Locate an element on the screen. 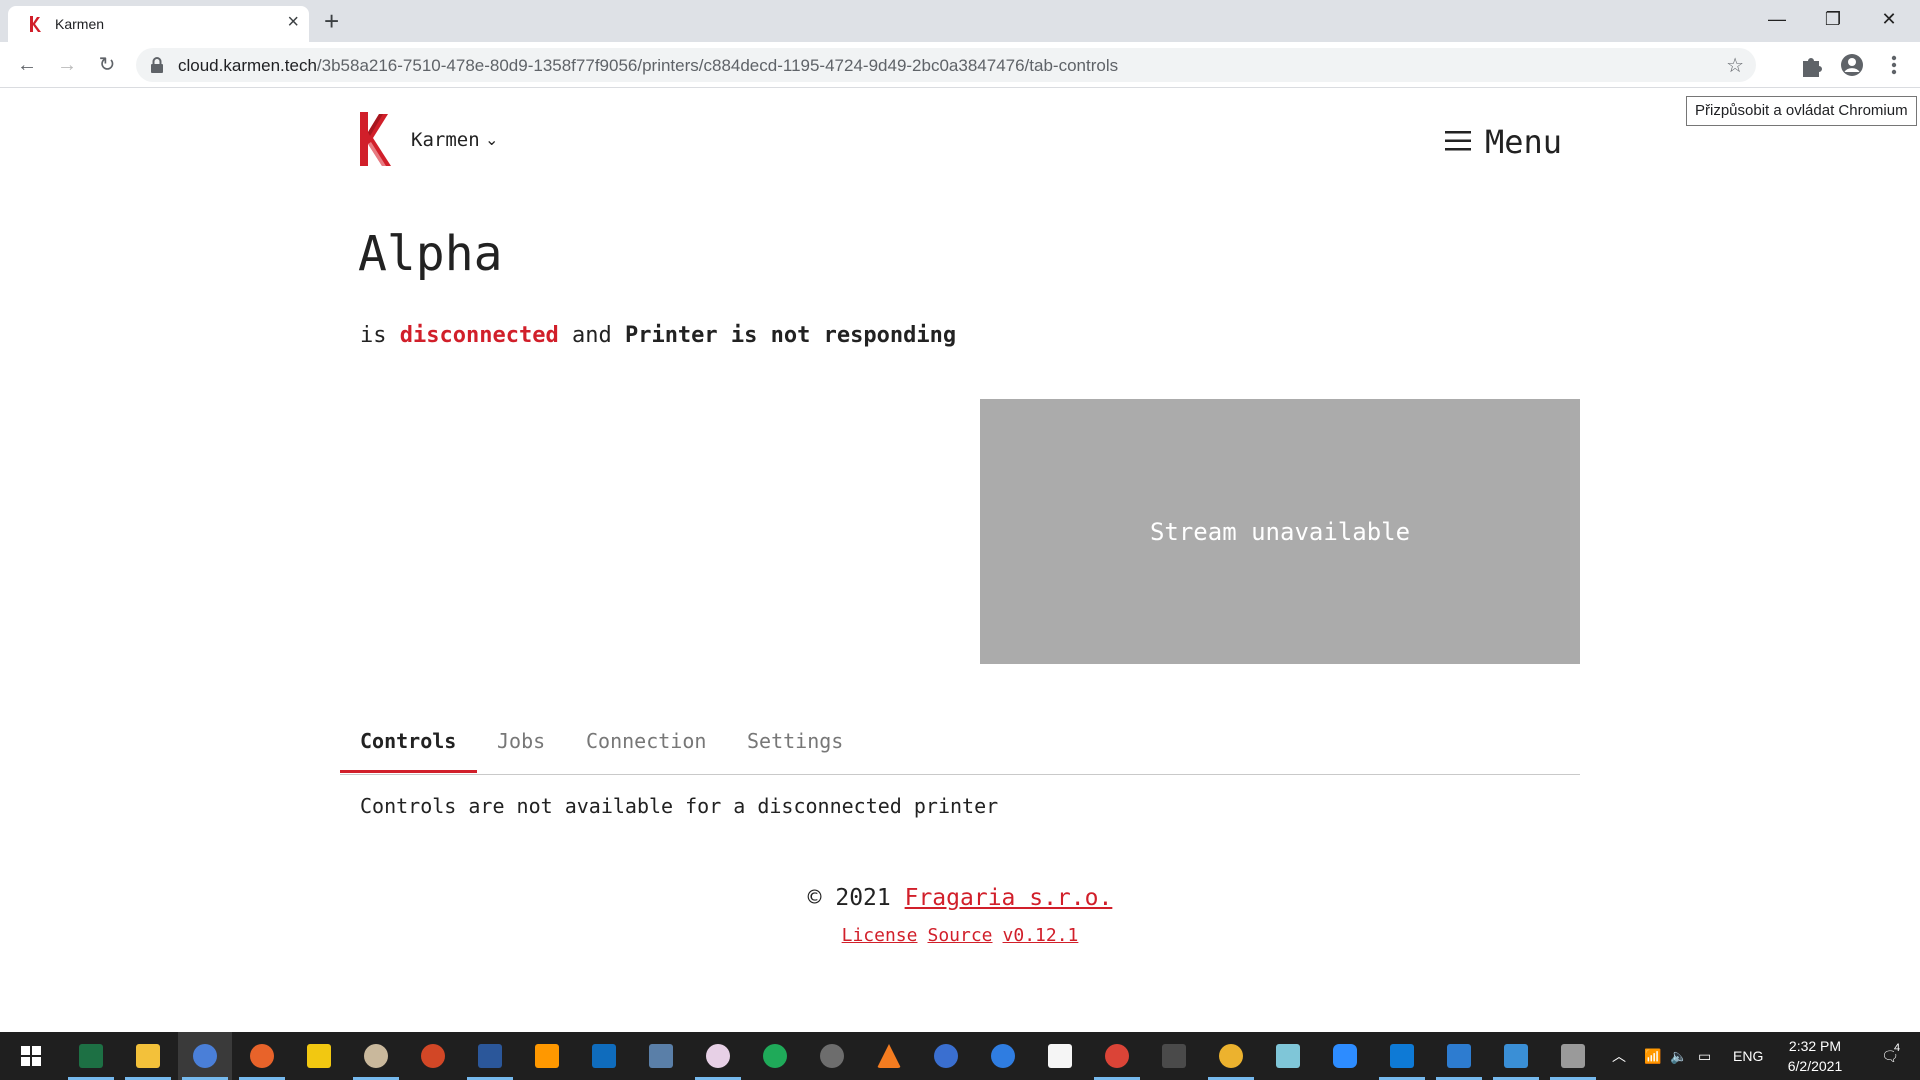 This screenshot has height=1080, width=1920. status-and: and is located at coordinates (591, 335).